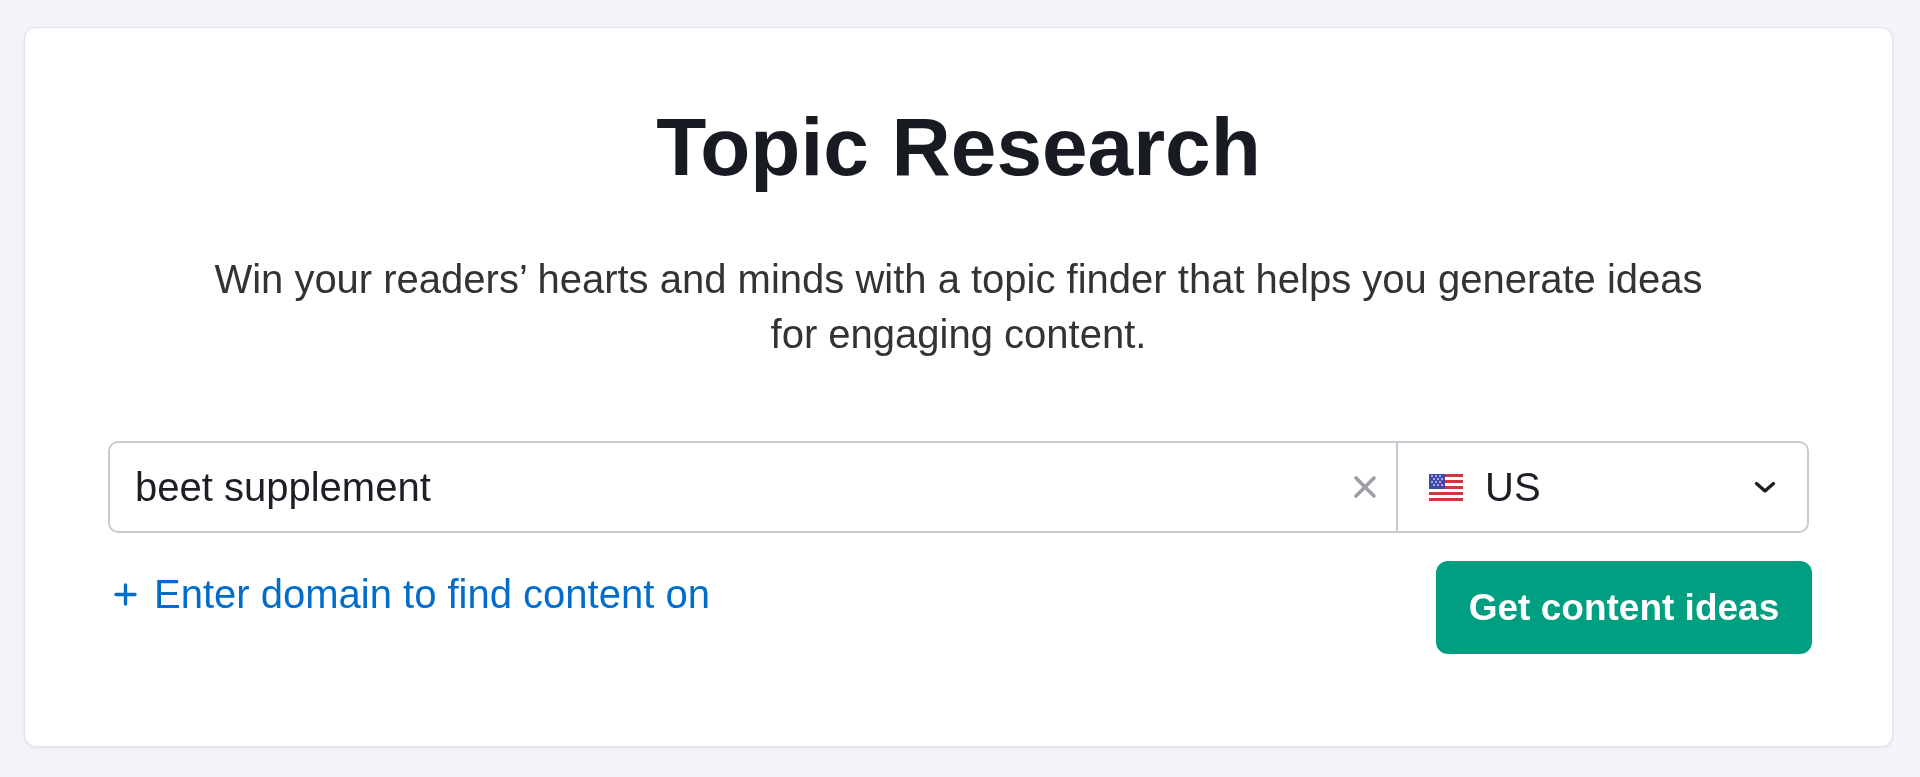 Image resolution: width=1920 pixels, height=777 pixels. What do you see at coordinates (958, 307) in the screenshot?
I see `page-description: Win your readers’ hearts and minds with a topic finder that helps you generate ideas for engaging content.` at bounding box center [958, 307].